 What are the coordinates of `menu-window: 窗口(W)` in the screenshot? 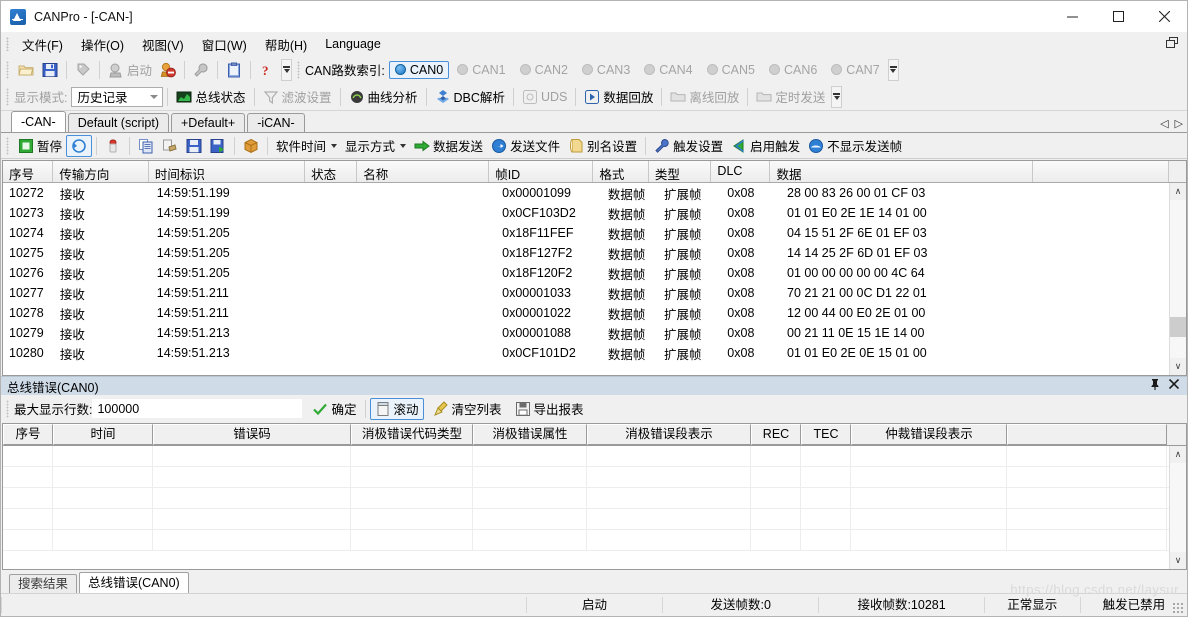 It's located at (224, 44).